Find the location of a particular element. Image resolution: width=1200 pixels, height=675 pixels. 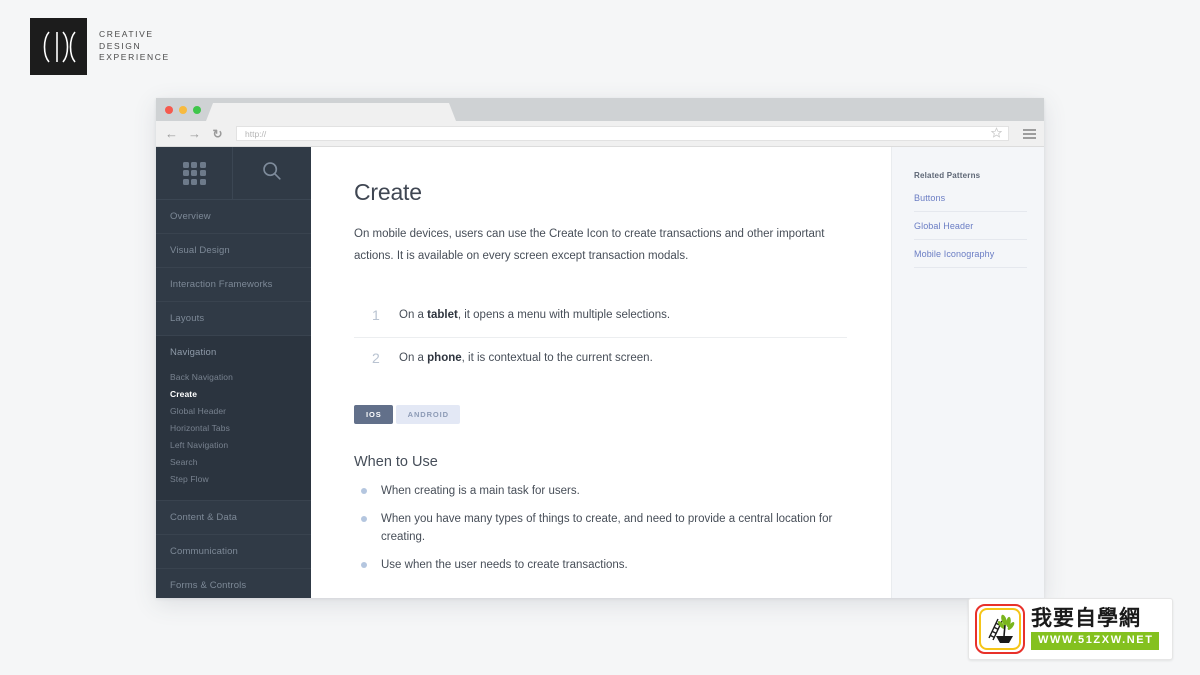

bullet-text: When creating is a main task for users. is located at coordinates (480, 491).